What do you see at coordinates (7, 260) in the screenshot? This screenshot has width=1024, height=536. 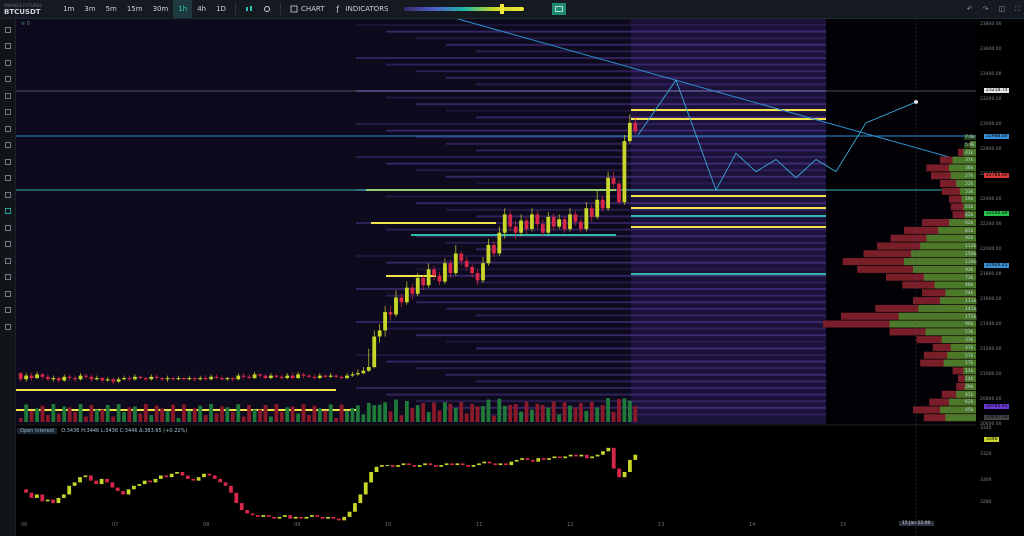 I see `grid-icon` at bounding box center [7, 260].